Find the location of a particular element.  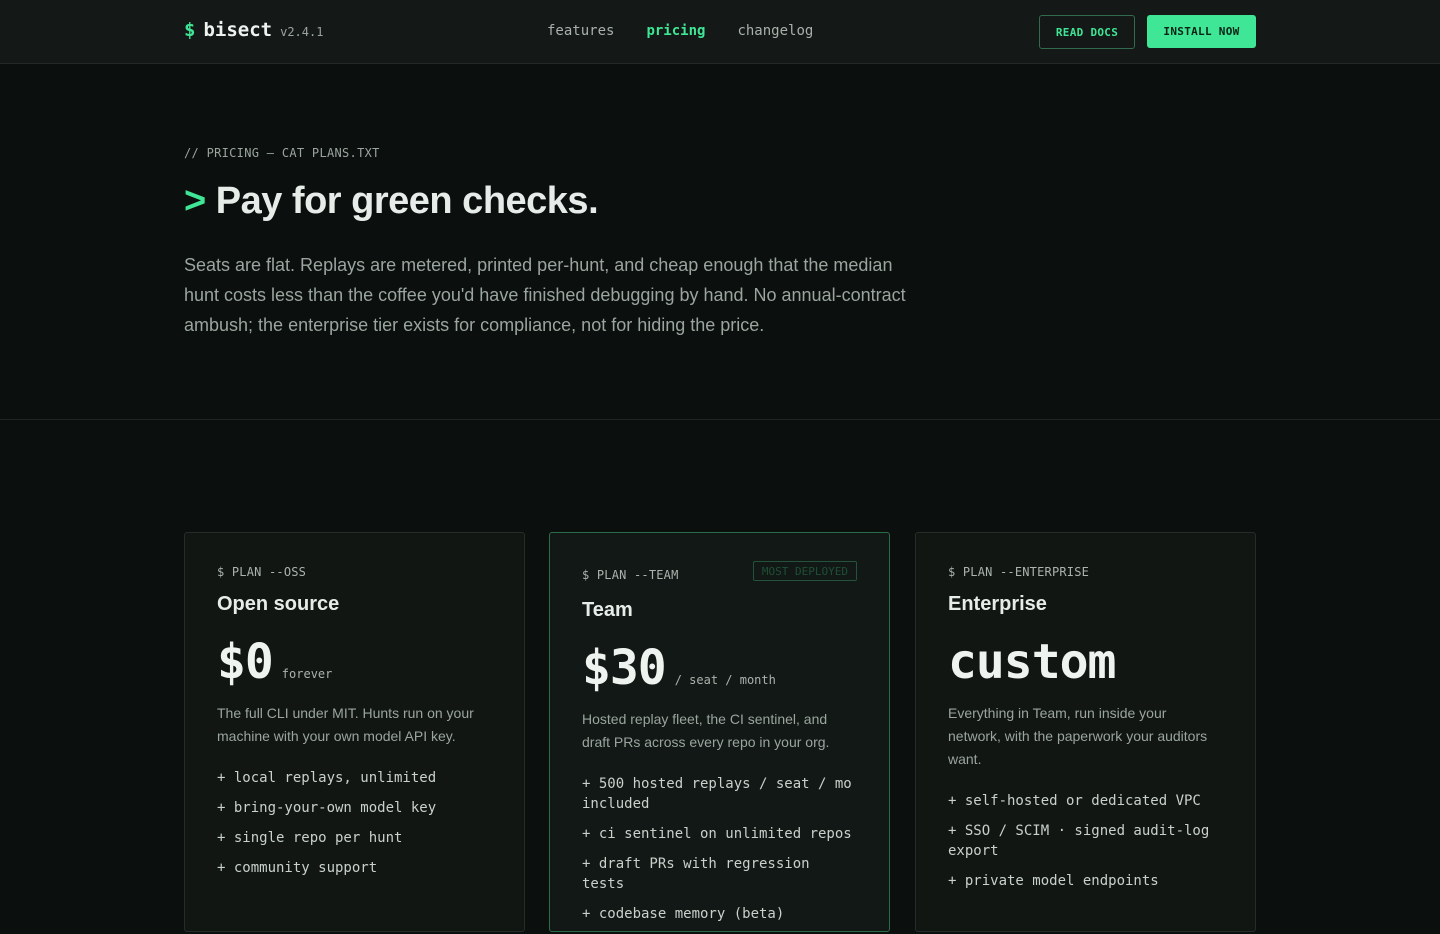

plan-feature: + self-hosted or dedicated VPC is located at coordinates (1074, 801).